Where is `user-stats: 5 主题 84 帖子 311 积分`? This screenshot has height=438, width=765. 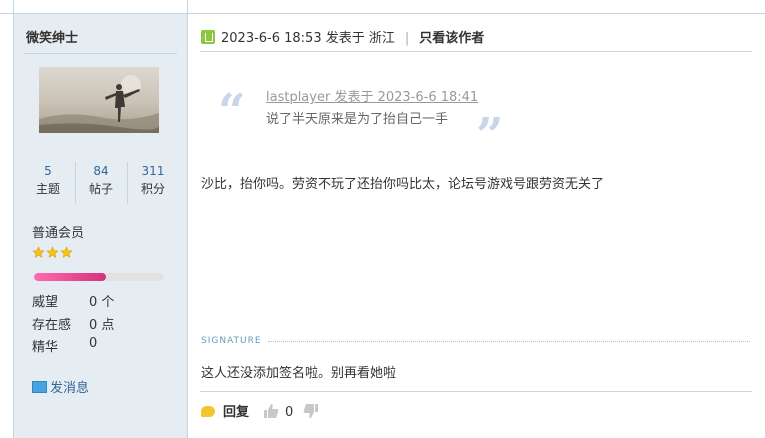 user-stats: 5 主题 84 帖子 311 积分 is located at coordinates (100, 184).